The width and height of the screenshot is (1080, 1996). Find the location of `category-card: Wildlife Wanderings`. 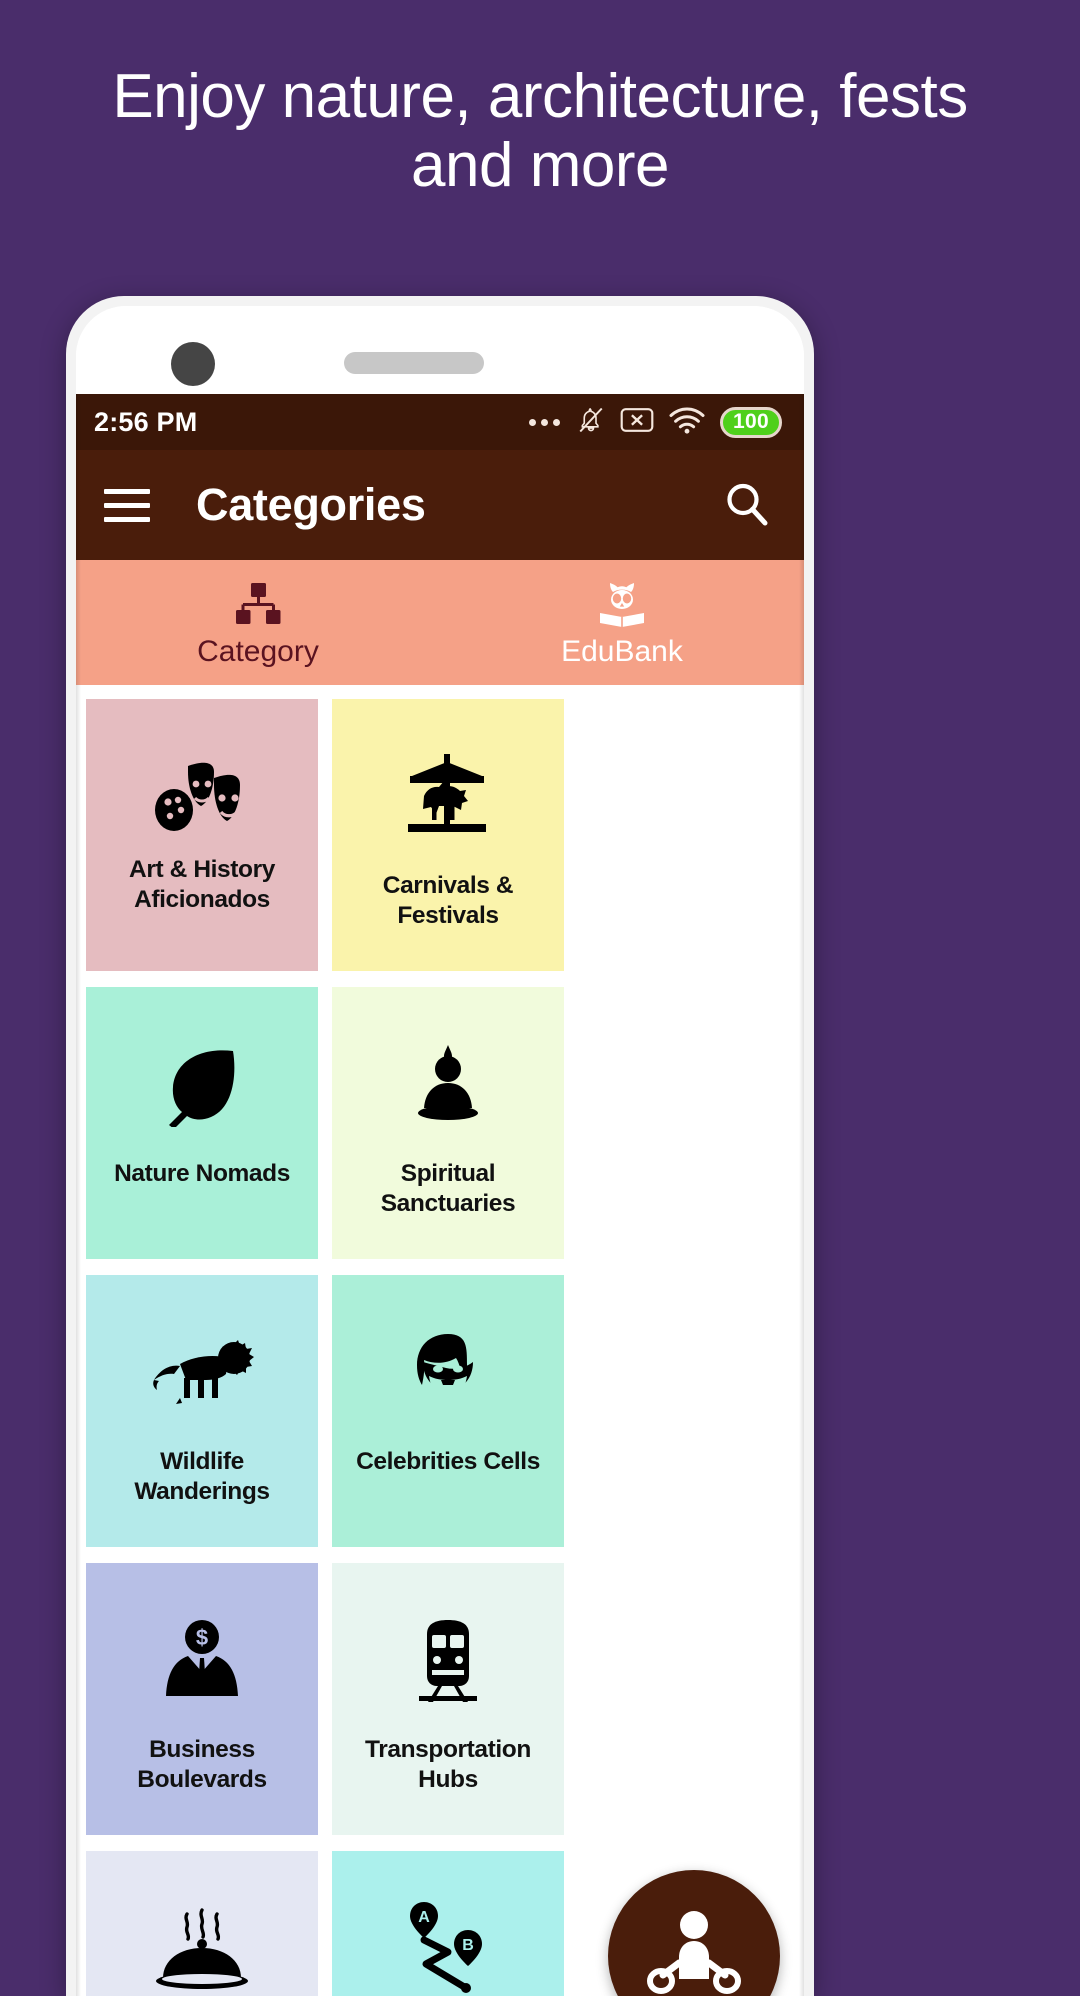

category-card: Wildlife Wanderings is located at coordinates (202, 1411).